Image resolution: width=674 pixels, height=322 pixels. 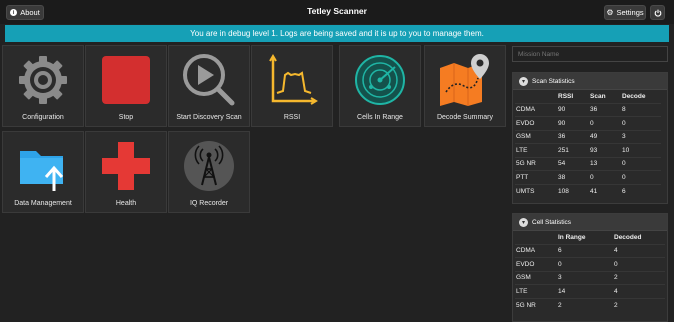 I want to click on settings-button: ⚙ Settings, so click(x=625, y=12).